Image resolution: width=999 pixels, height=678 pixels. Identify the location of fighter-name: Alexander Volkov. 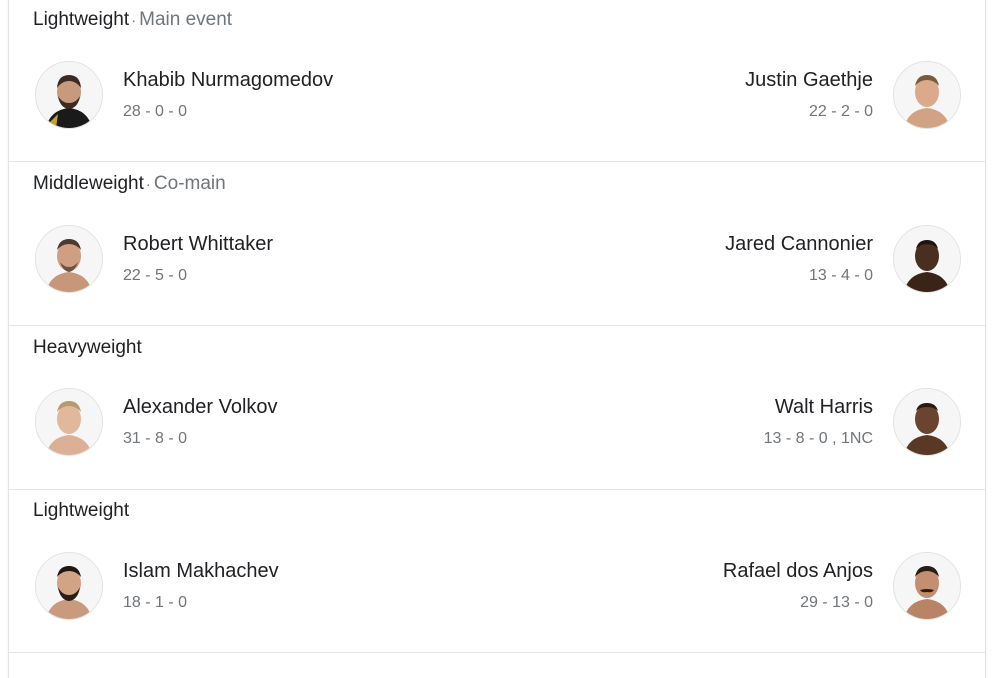
(200, 407).